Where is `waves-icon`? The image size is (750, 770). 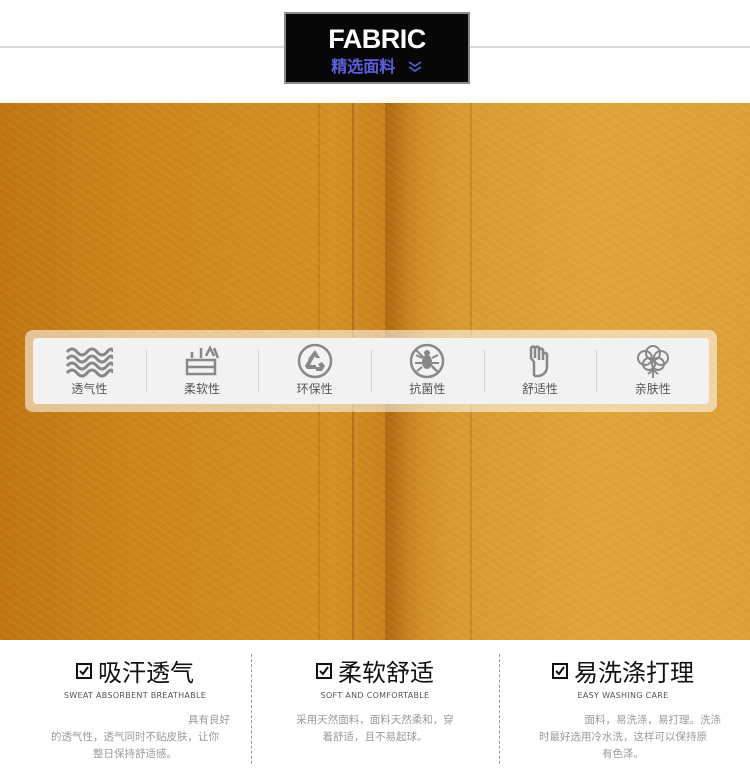 waves-icon is located at coordinates (90, 362).